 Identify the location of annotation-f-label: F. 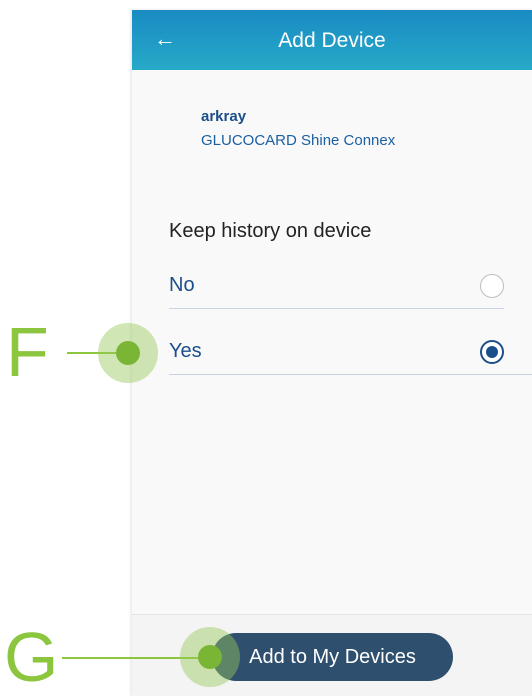
(27, 352).